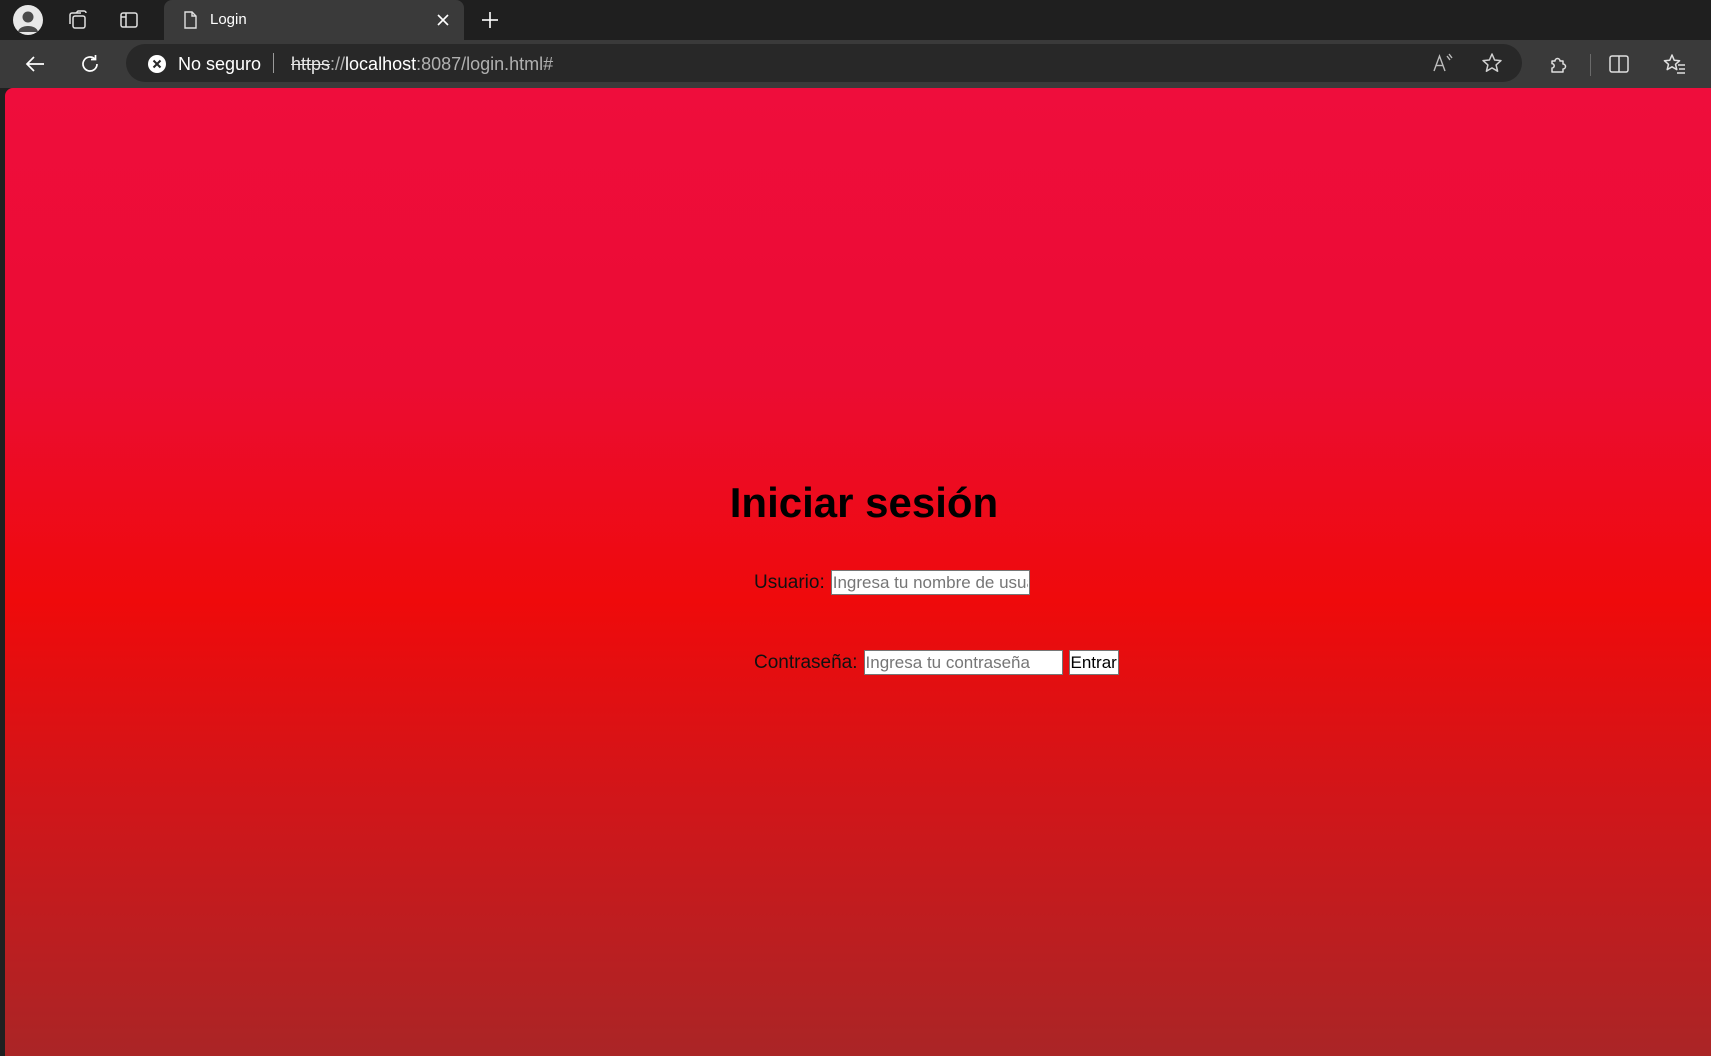  I want to click on add-favorite-button, so click(1492, 63).